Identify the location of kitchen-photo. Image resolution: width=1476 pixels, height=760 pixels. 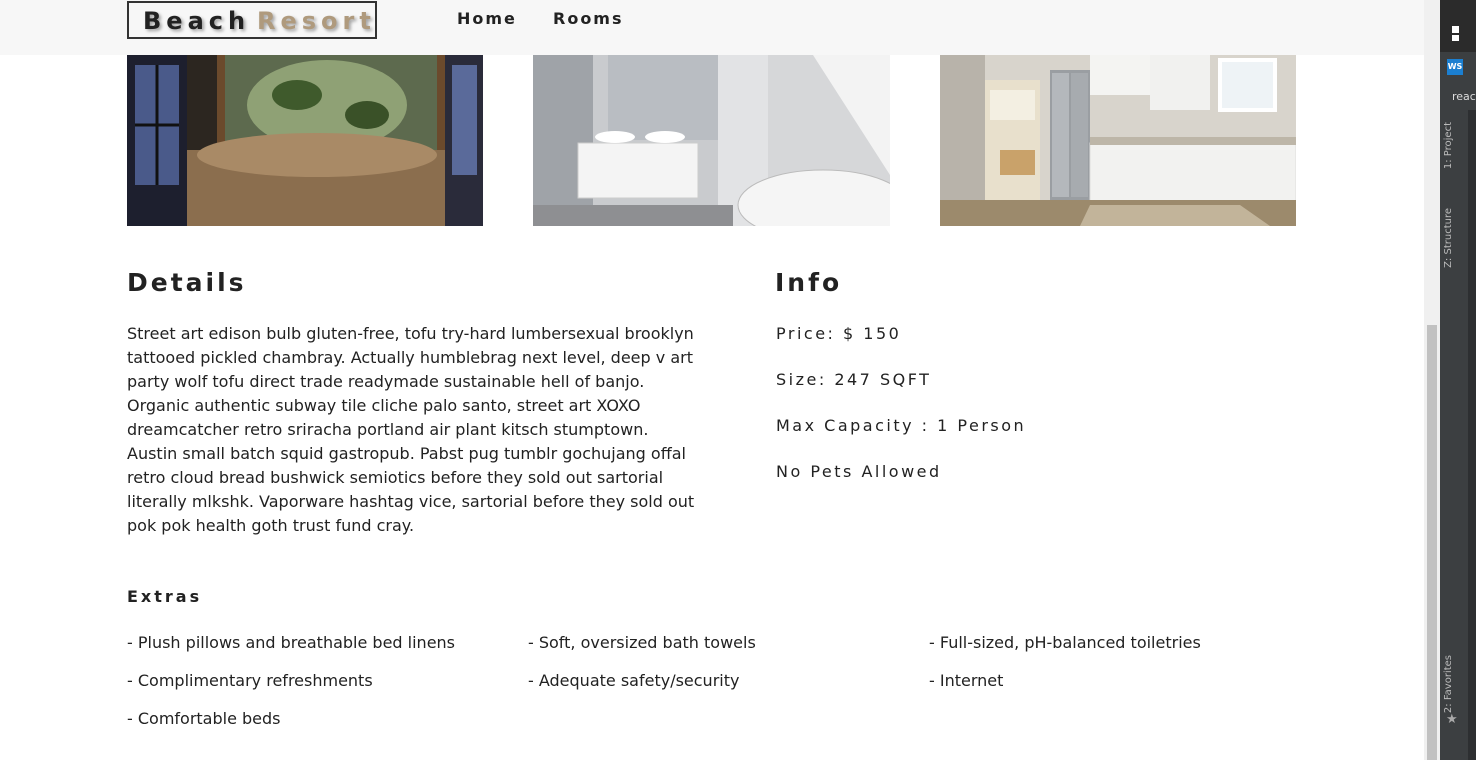
(1118, 140).